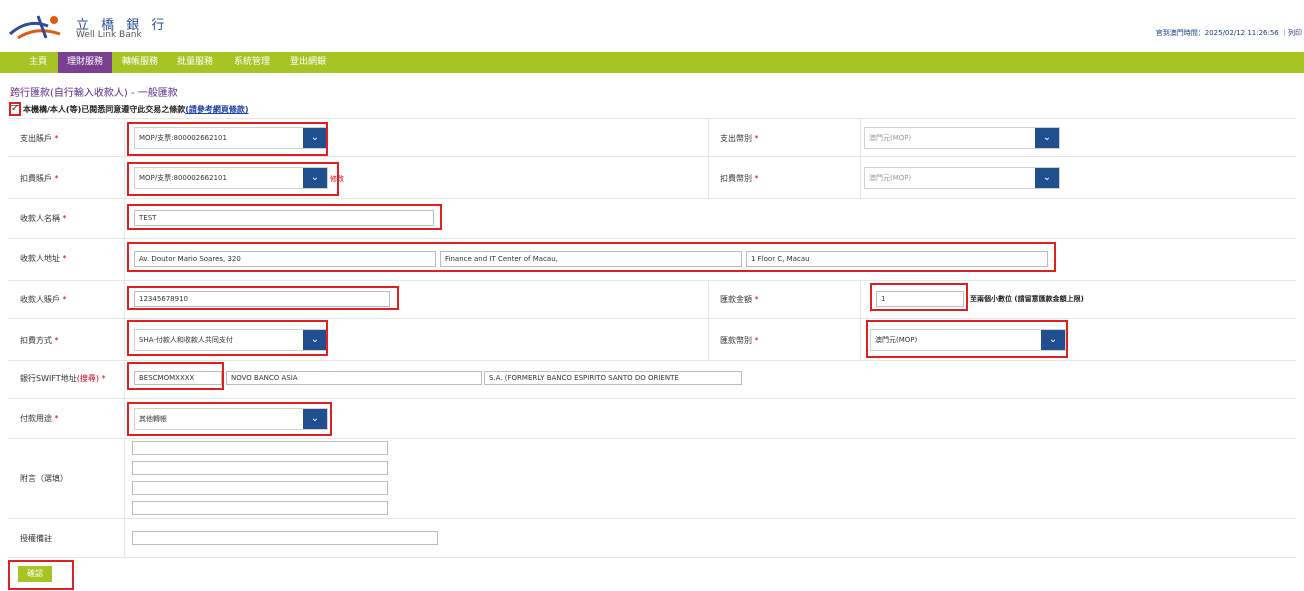 The width and height of the screenshot is (1304, 591). I want to click on remarks-line3-input, so click(260, 488).